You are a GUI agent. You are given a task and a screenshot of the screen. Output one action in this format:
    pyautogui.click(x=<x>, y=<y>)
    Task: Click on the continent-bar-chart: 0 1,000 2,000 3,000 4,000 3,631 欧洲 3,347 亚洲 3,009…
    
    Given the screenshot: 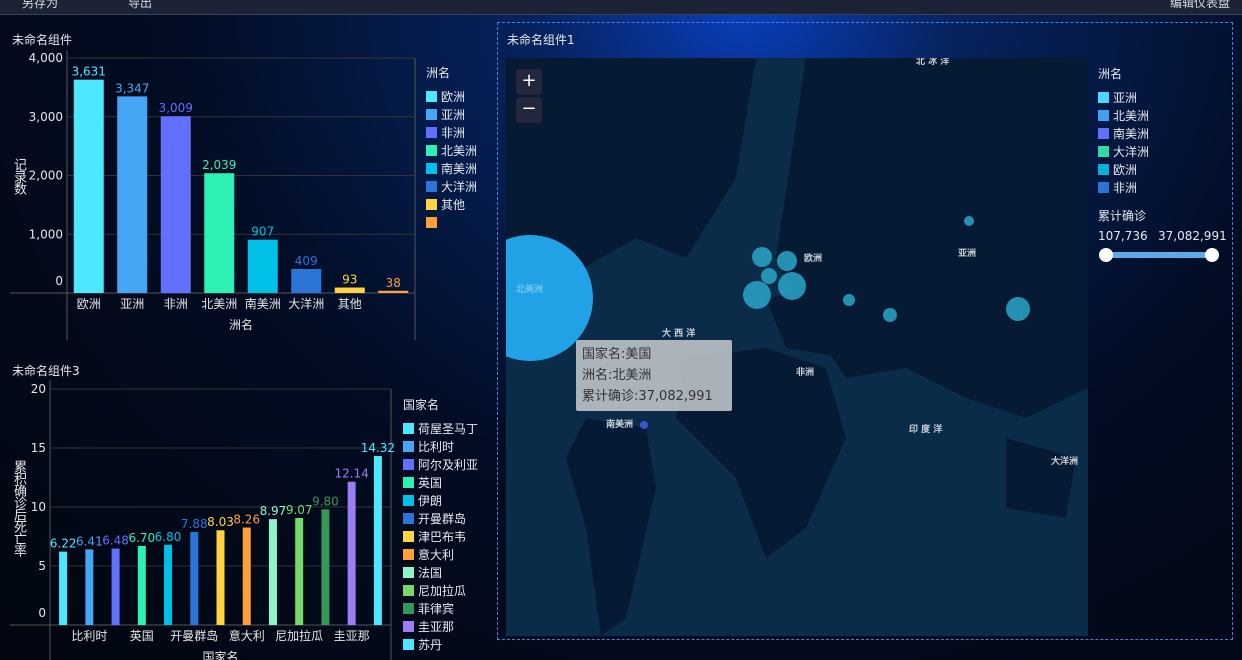 What is the action you would take?
    pyautogui.click(x=213, y=195)
    